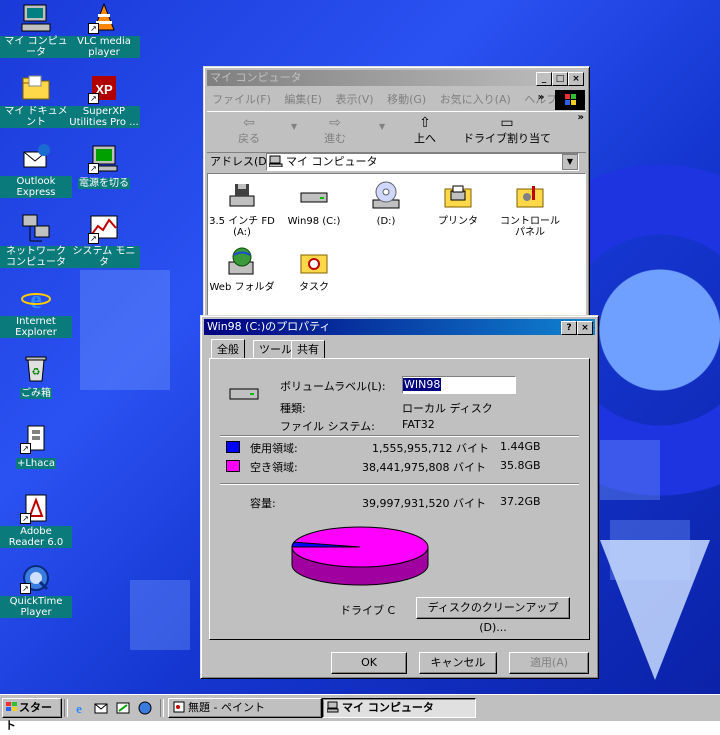 The image size is (720, 735). Describe the element at coordinates (145, 708) in the screenshot. I see `quicklaunch-channels-icon` at that location.